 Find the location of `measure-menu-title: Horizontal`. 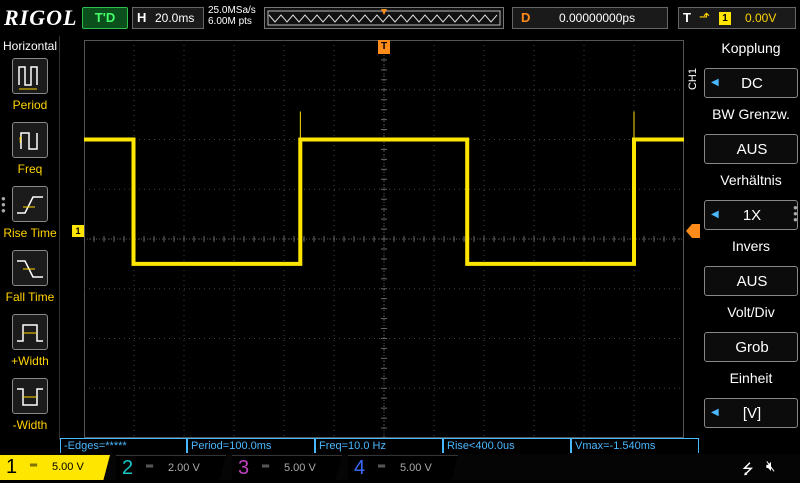

measure-menu-title: Horizontal is located at coordinates (30, 46).